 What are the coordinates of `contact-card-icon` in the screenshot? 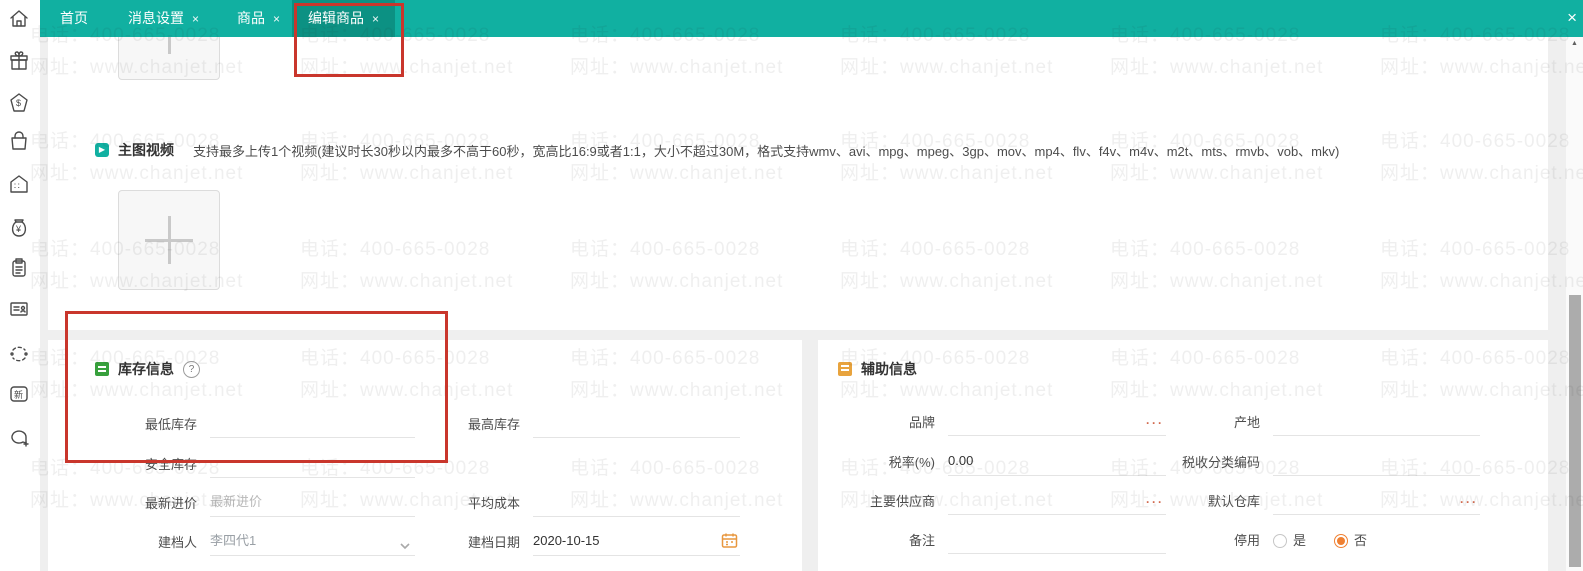 It's located at (19, 309).